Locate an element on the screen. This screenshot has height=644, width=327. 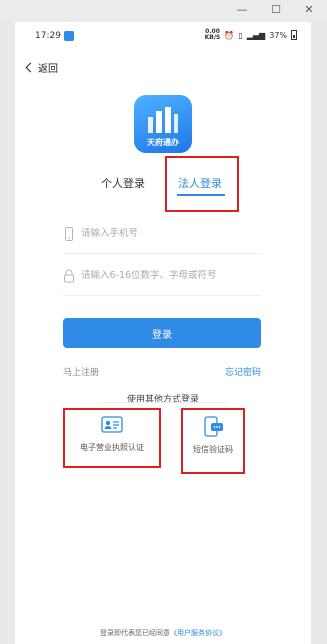
password-input is located at coordinates (166, 275).